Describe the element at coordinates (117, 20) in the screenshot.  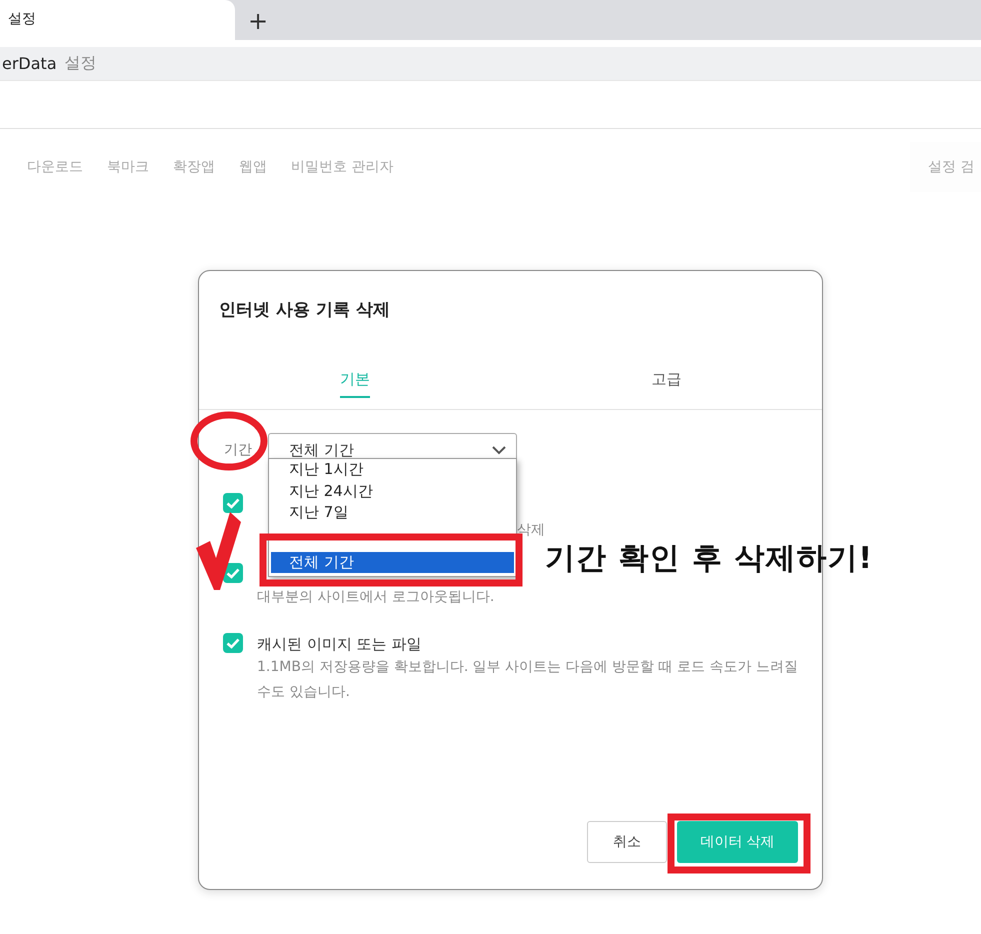
I see `browser-tab: 설정` at that location.